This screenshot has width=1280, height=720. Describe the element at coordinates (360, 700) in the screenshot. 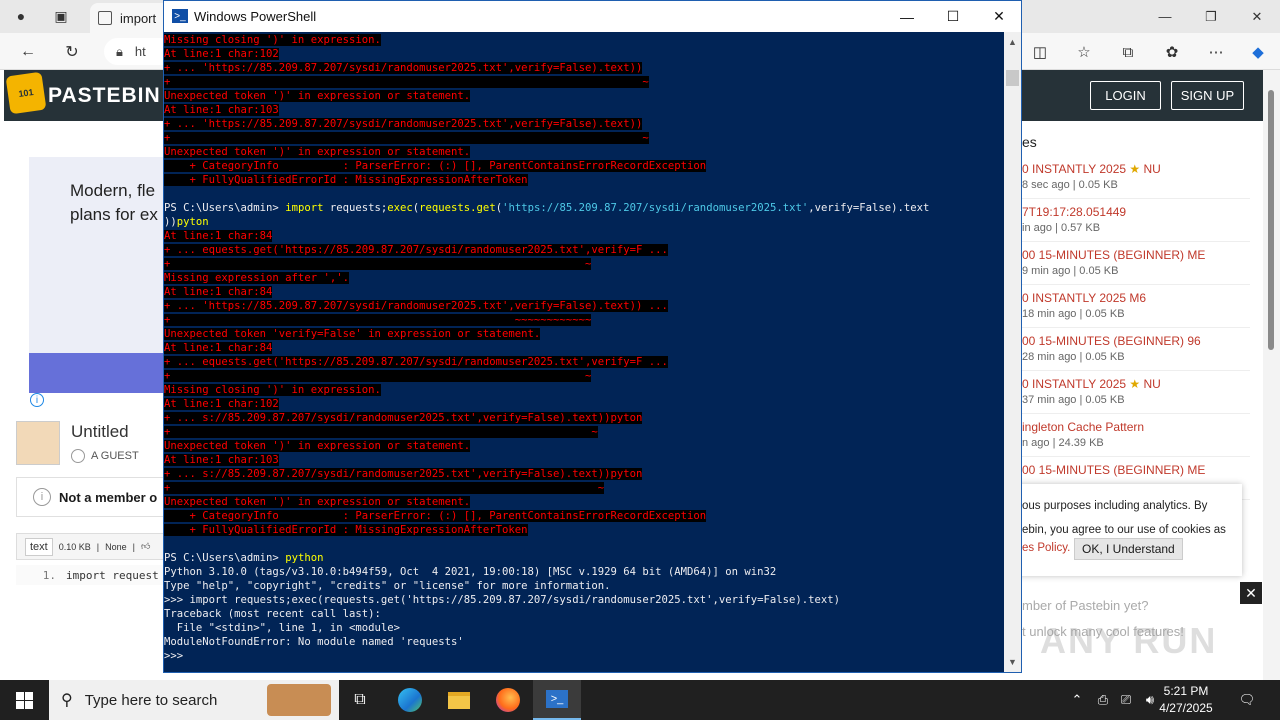

I see `task-view-icon: ⧉` at that location.